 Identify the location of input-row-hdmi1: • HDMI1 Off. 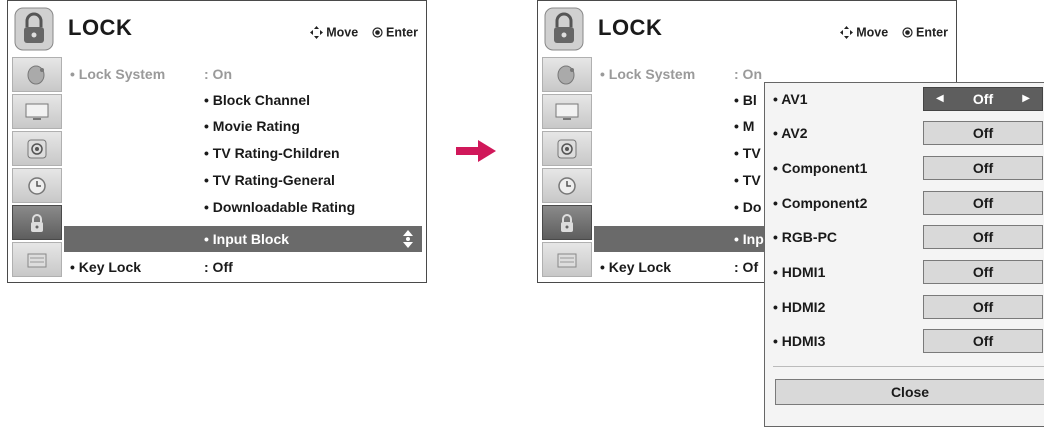
(904, 272).